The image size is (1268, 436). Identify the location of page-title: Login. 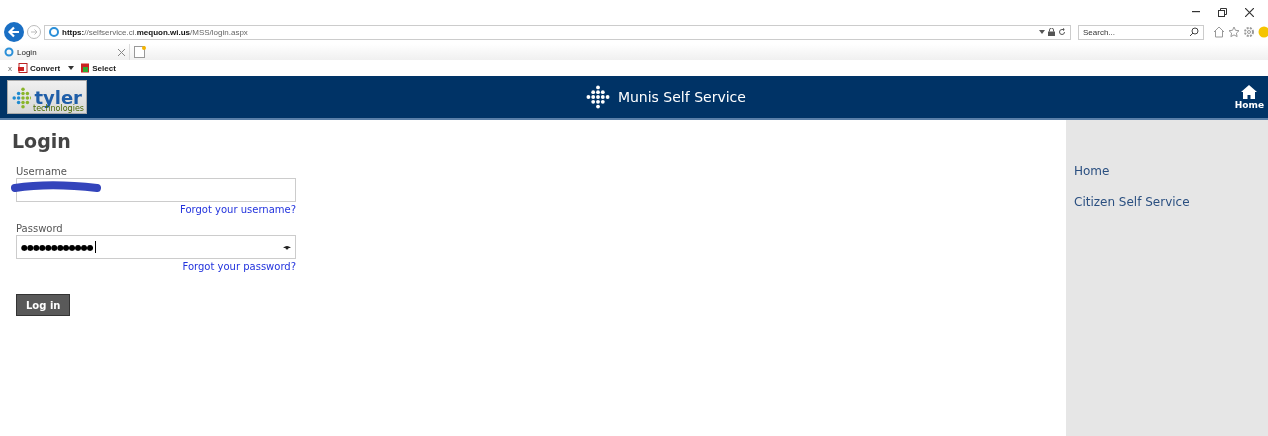
(42, 141).